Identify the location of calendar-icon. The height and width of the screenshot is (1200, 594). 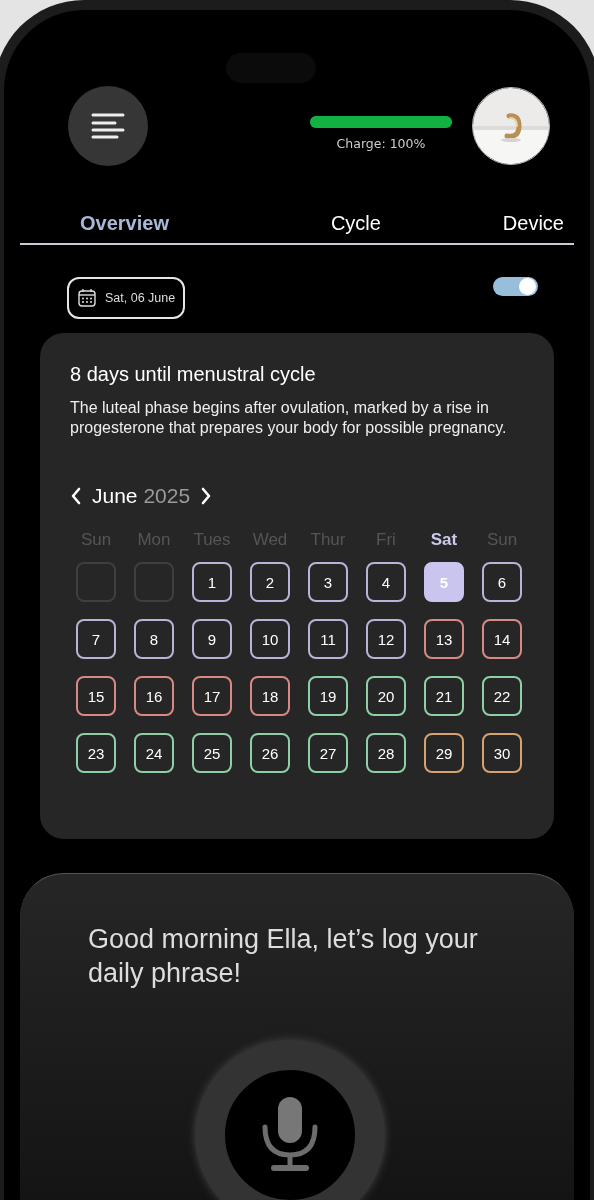
(87, 298).